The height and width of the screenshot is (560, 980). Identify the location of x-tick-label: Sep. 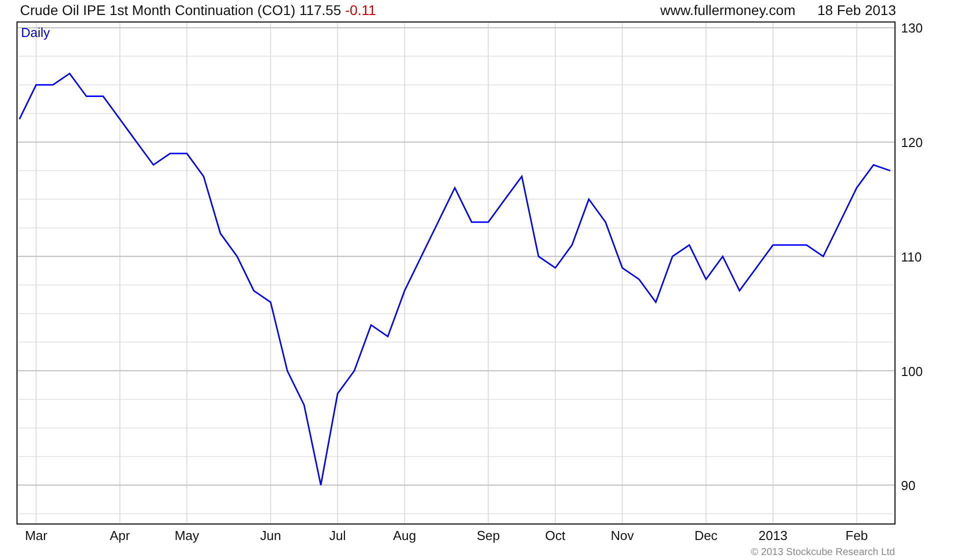
(488, 535).